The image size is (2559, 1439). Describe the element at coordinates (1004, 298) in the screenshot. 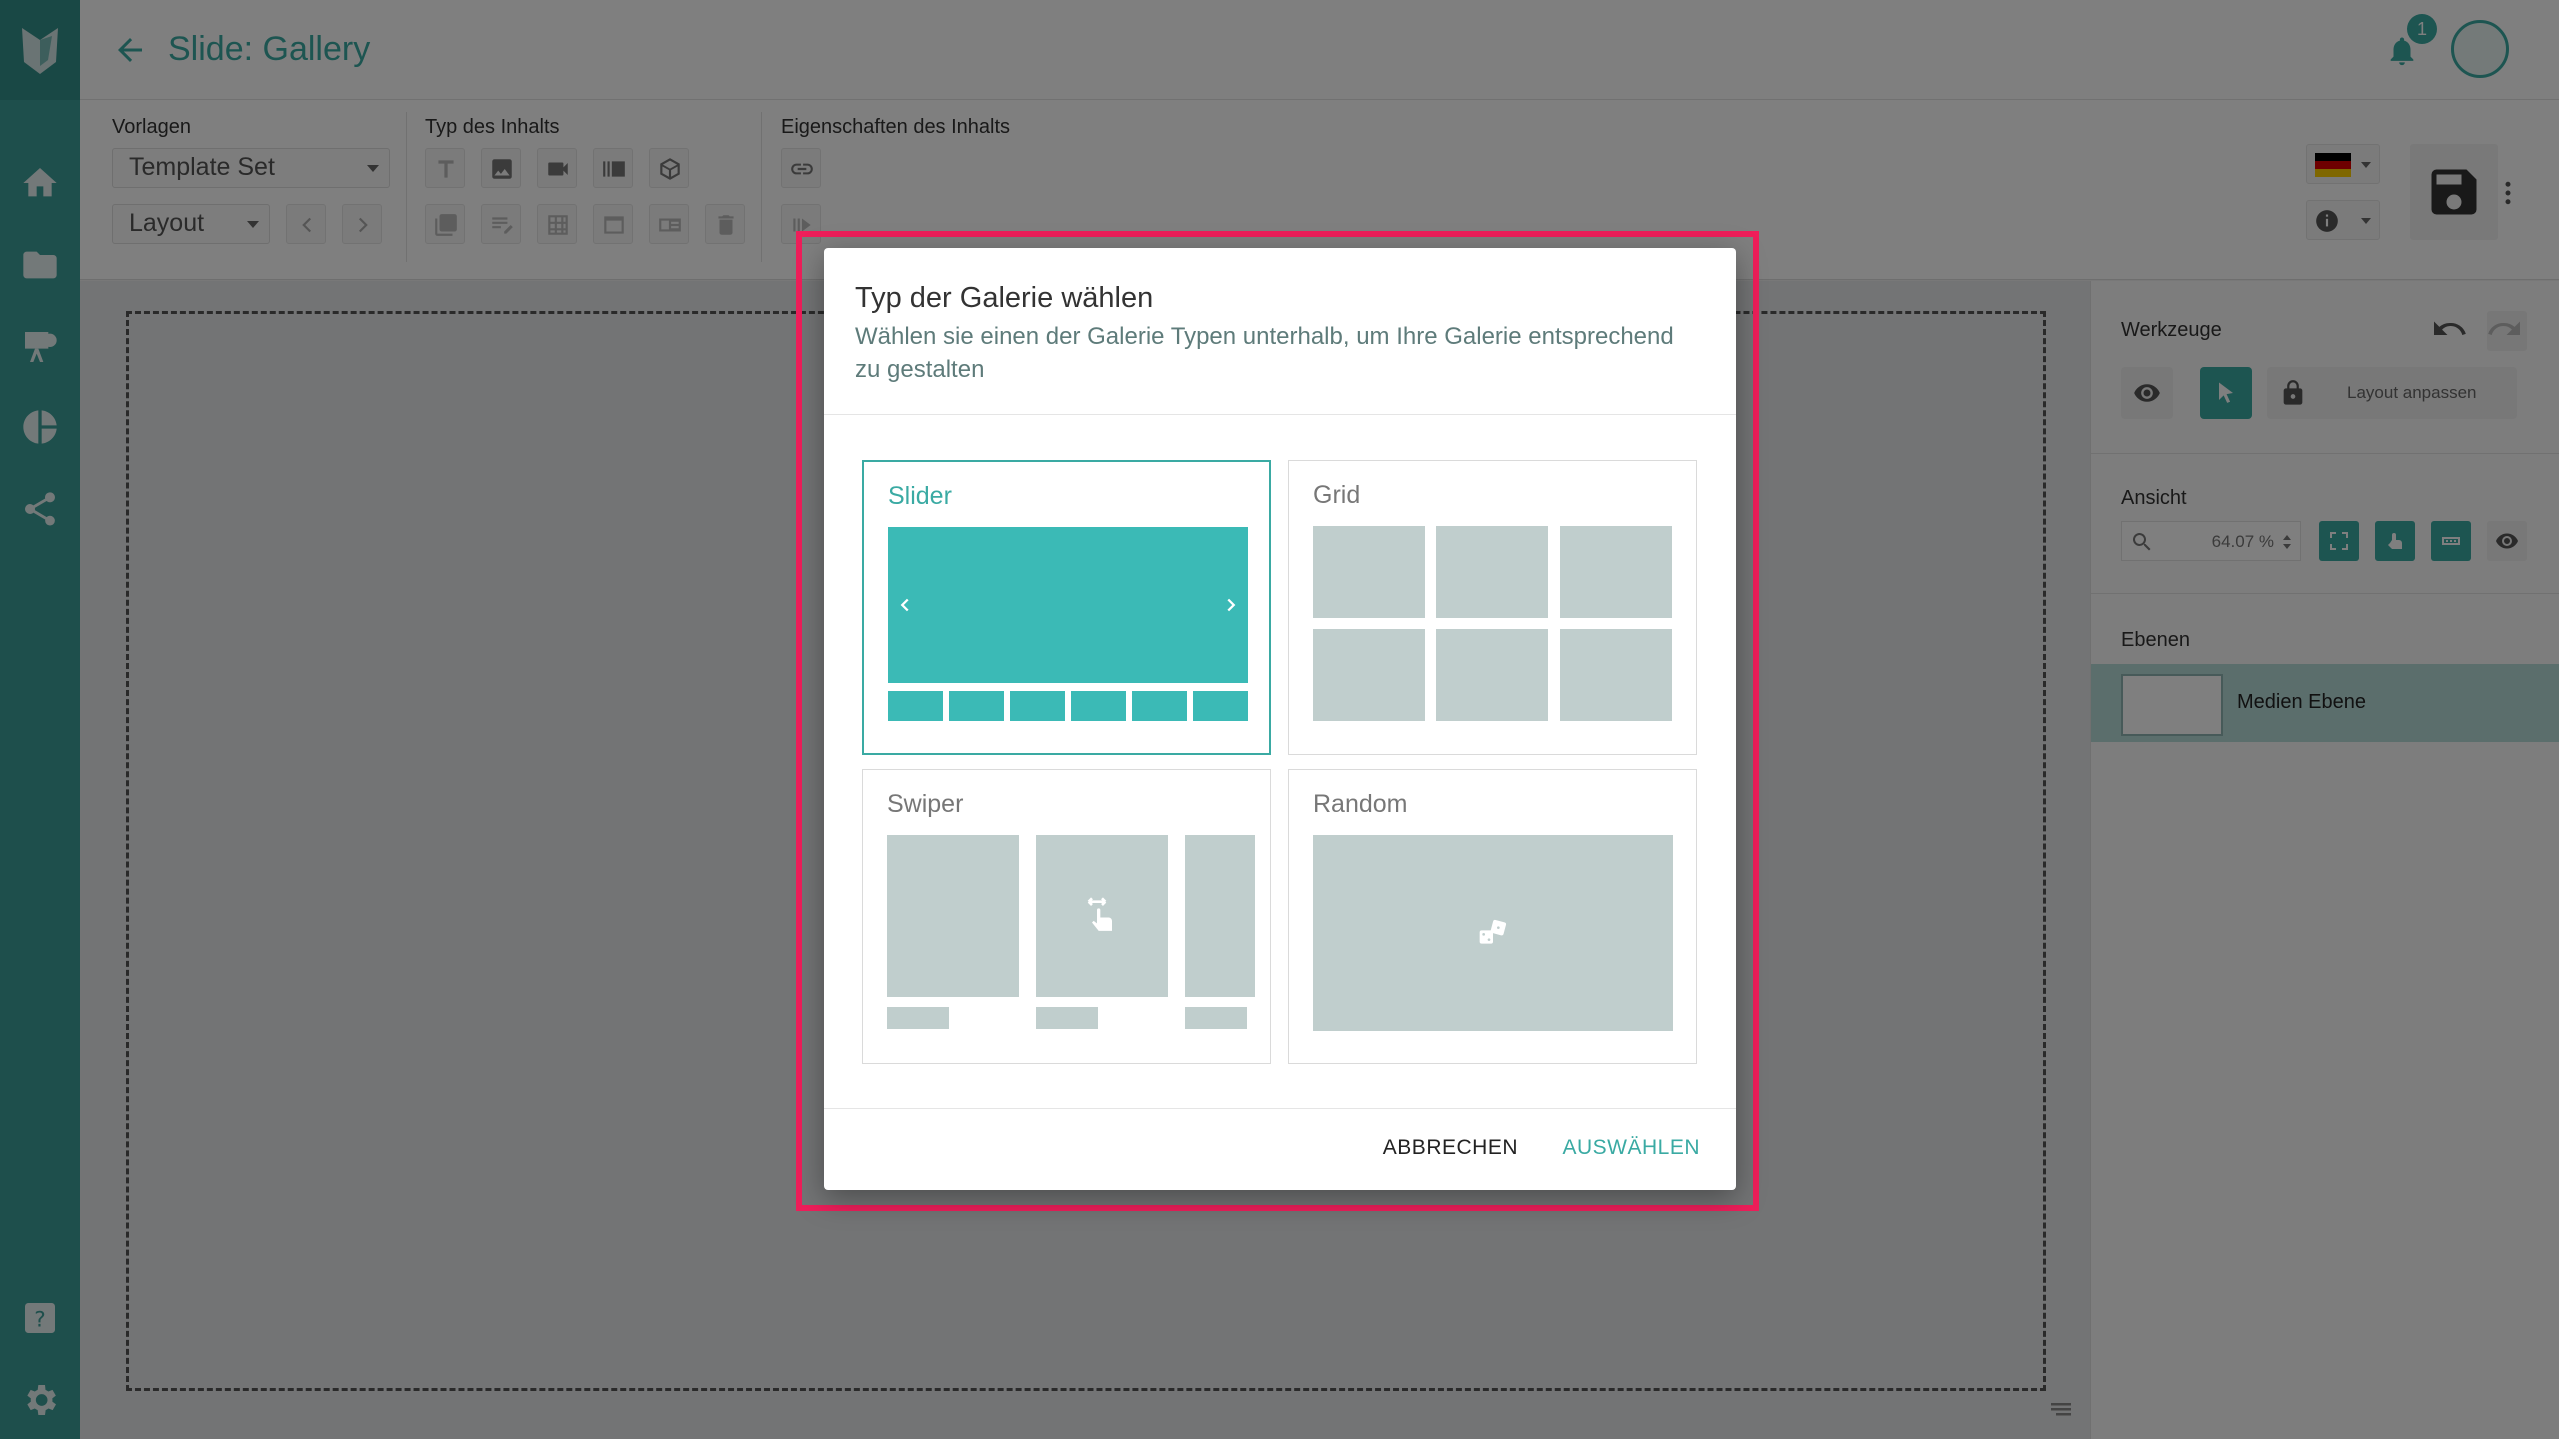

I see `dialog-title: Typ der Galerie wählen` at that location.